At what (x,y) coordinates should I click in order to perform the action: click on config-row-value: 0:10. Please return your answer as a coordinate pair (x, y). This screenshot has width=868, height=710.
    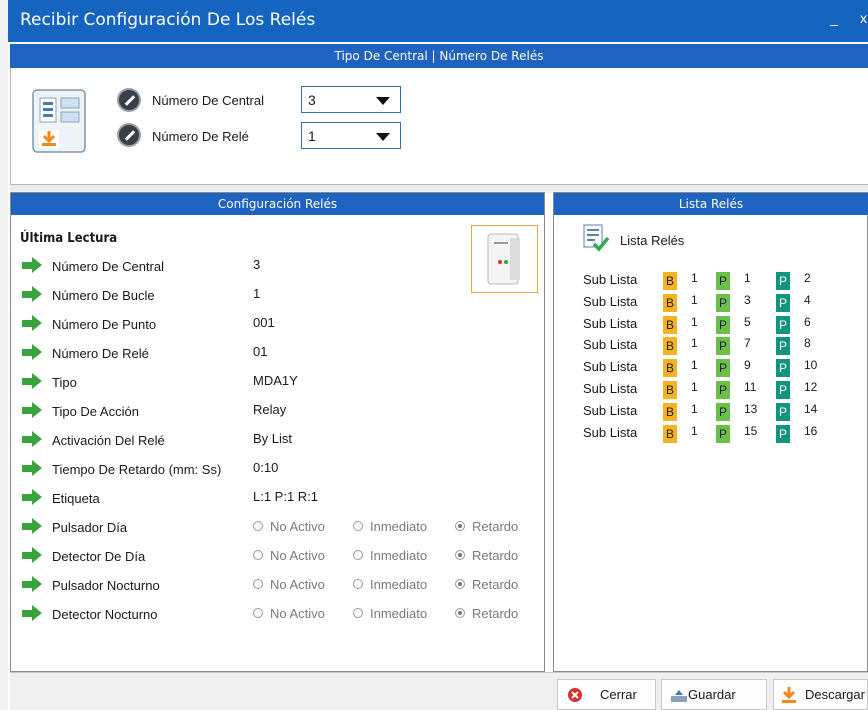
    Looking at the image, I should click on (266, 467).